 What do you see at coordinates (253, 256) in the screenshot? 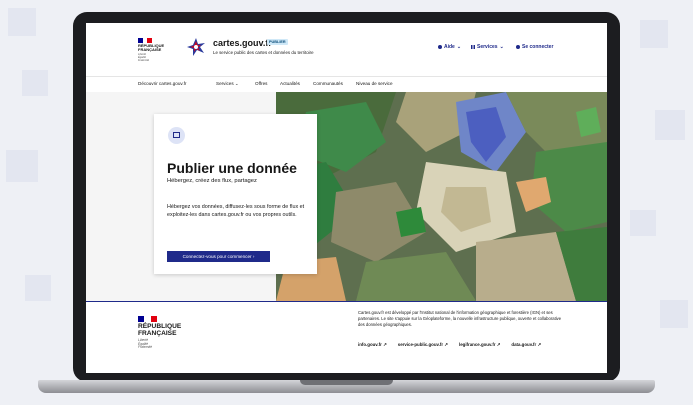
I see `arrow-right-icon: ›` at bounding box center [253, 256].